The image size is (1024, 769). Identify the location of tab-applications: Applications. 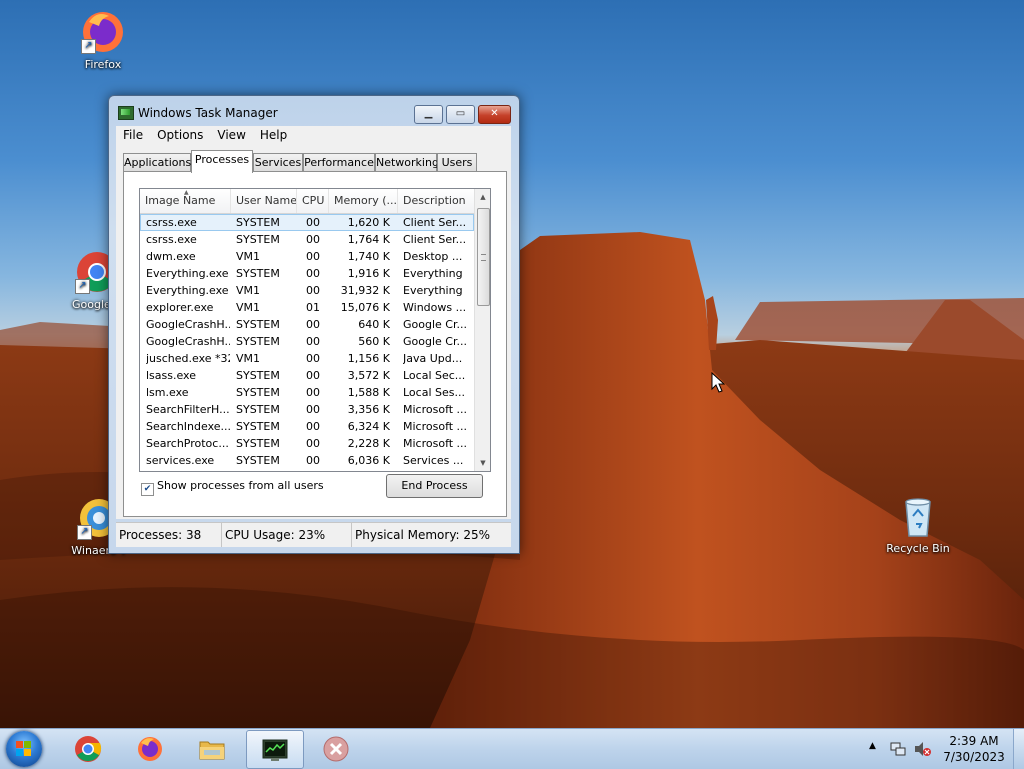
(157, 162).